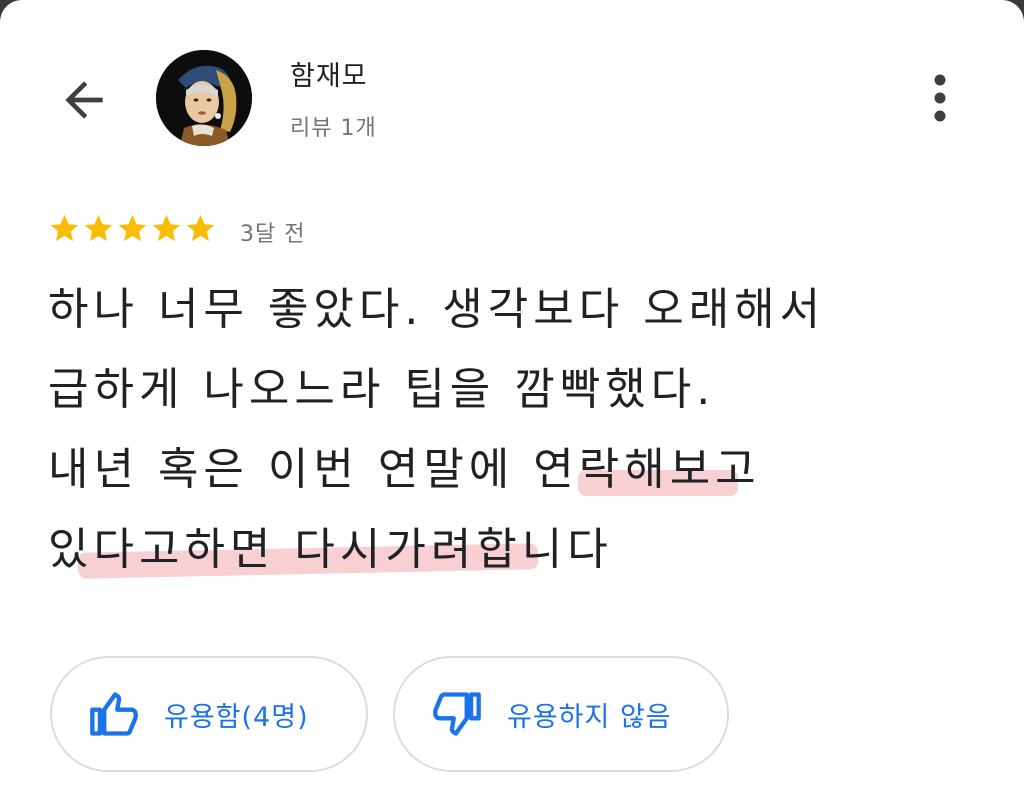 The height and width of the screenshot is (789, 1024). Describe the element at coordinates (329, 73) in the screenshot. I see `user-name: 함재모` at that location.